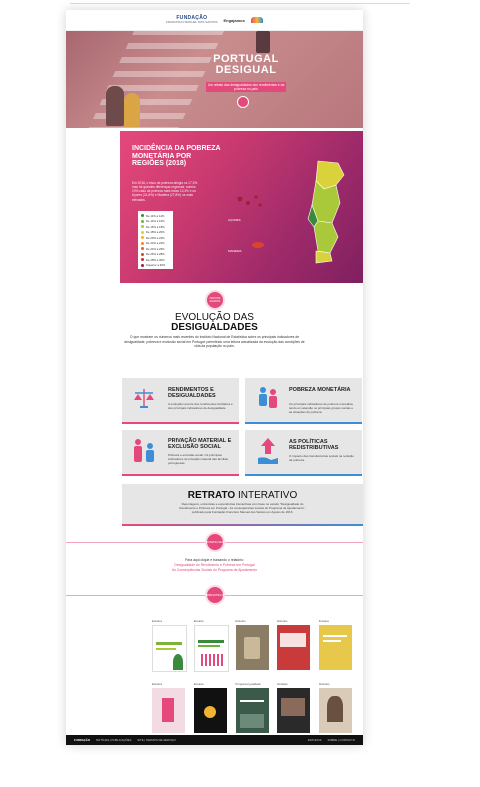 This screenshot has height=787, width=480. I want to click on legend-label: De 14% a 16%, so click(155, 221).